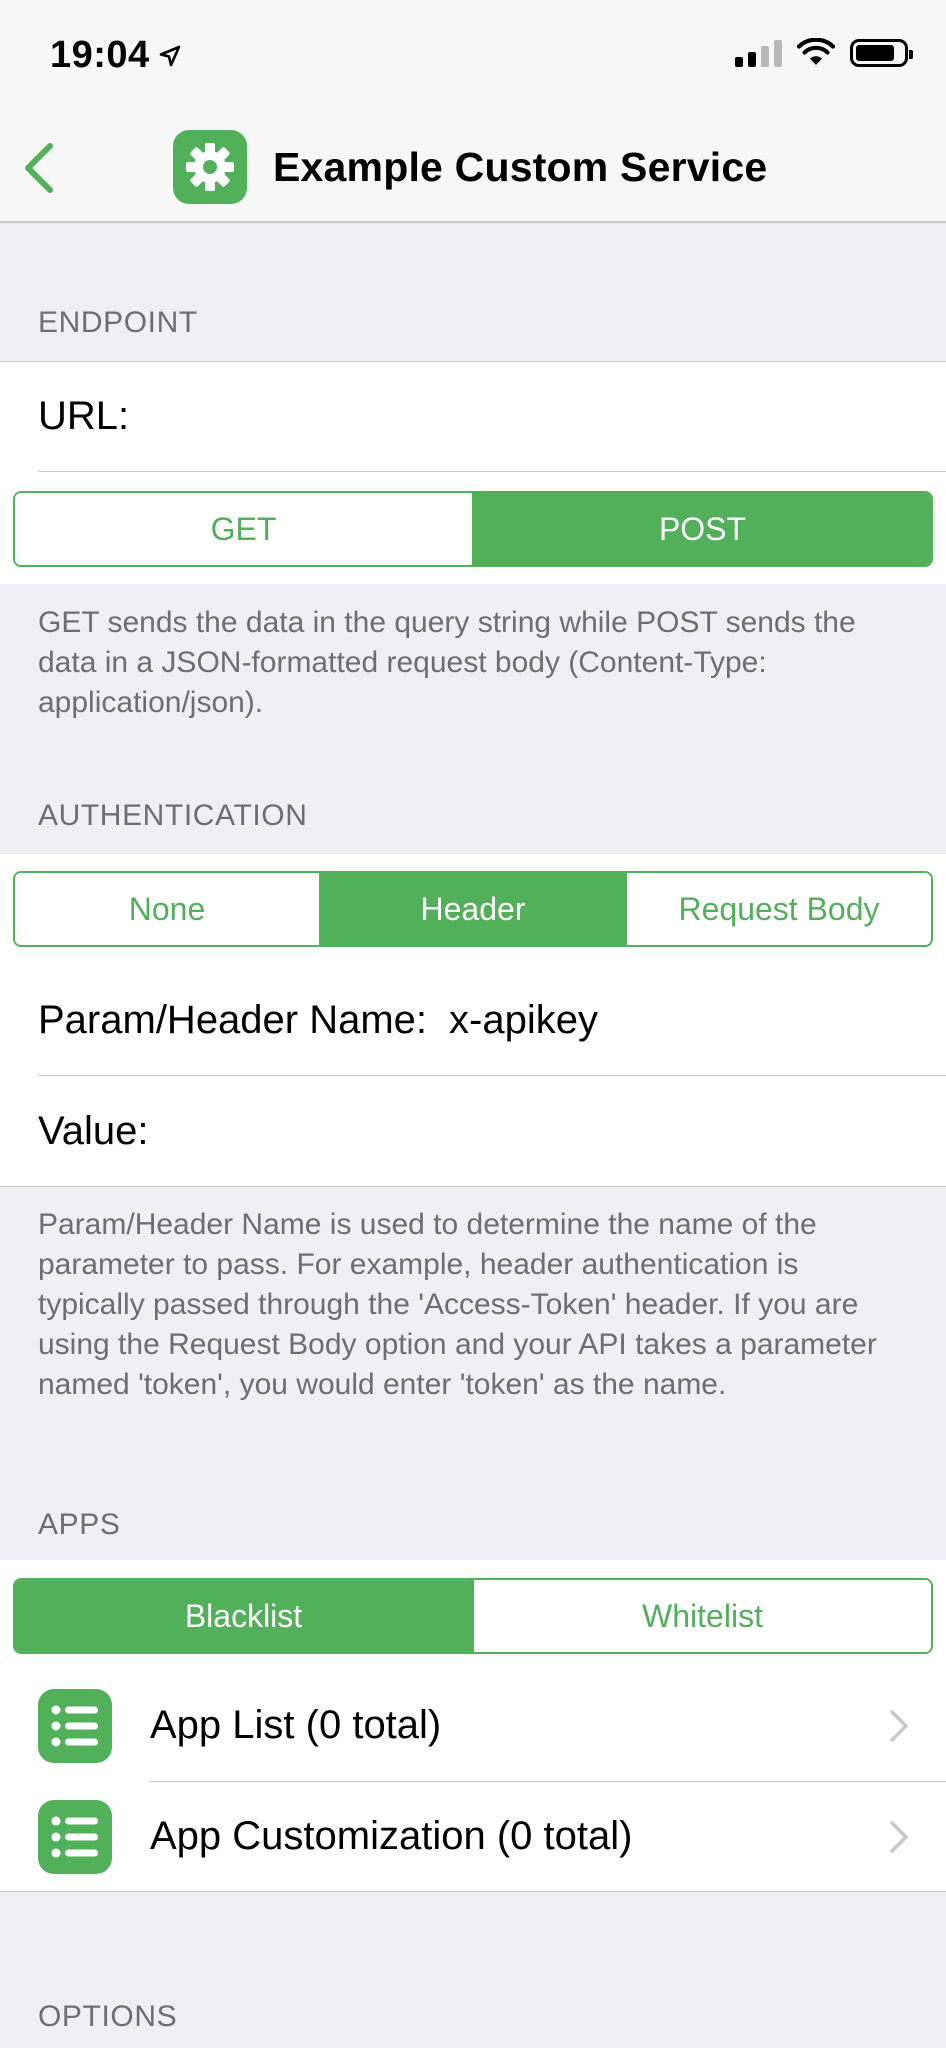  I want to click on auth-request-body-segment: Request Body, so click(778, 909).